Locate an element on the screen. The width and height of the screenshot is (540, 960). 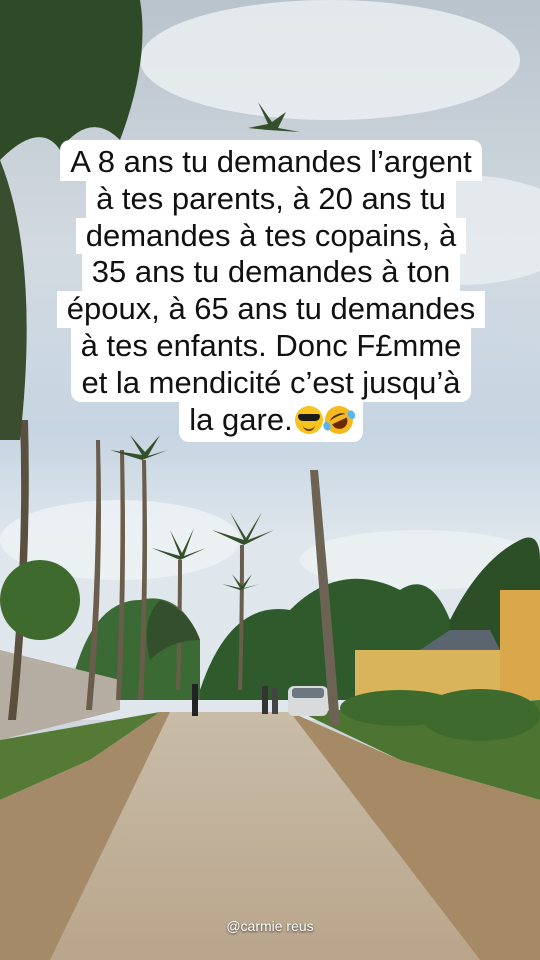
rofl-emoji-icon is located at coordinates (339, 419).